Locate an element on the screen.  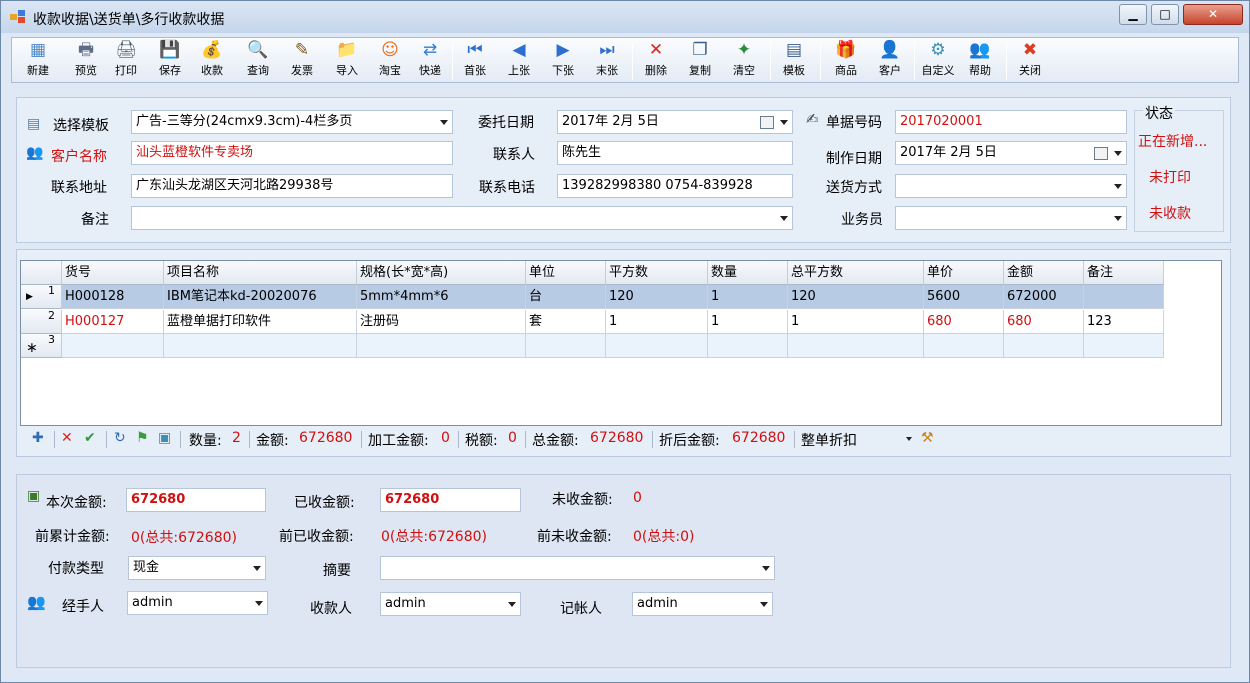
column-header: 总平方数 is located at coordinates (856, 273).